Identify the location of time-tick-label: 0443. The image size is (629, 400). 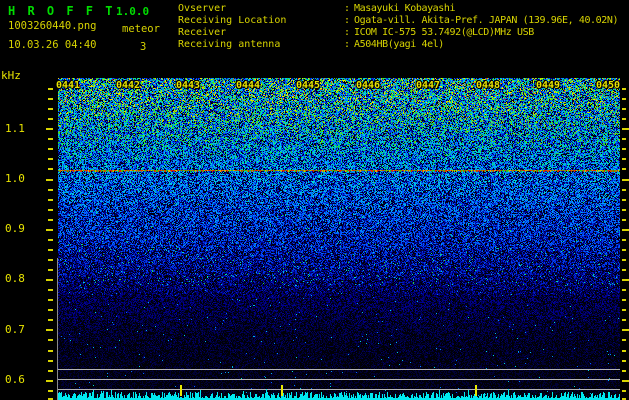
(188, 85).